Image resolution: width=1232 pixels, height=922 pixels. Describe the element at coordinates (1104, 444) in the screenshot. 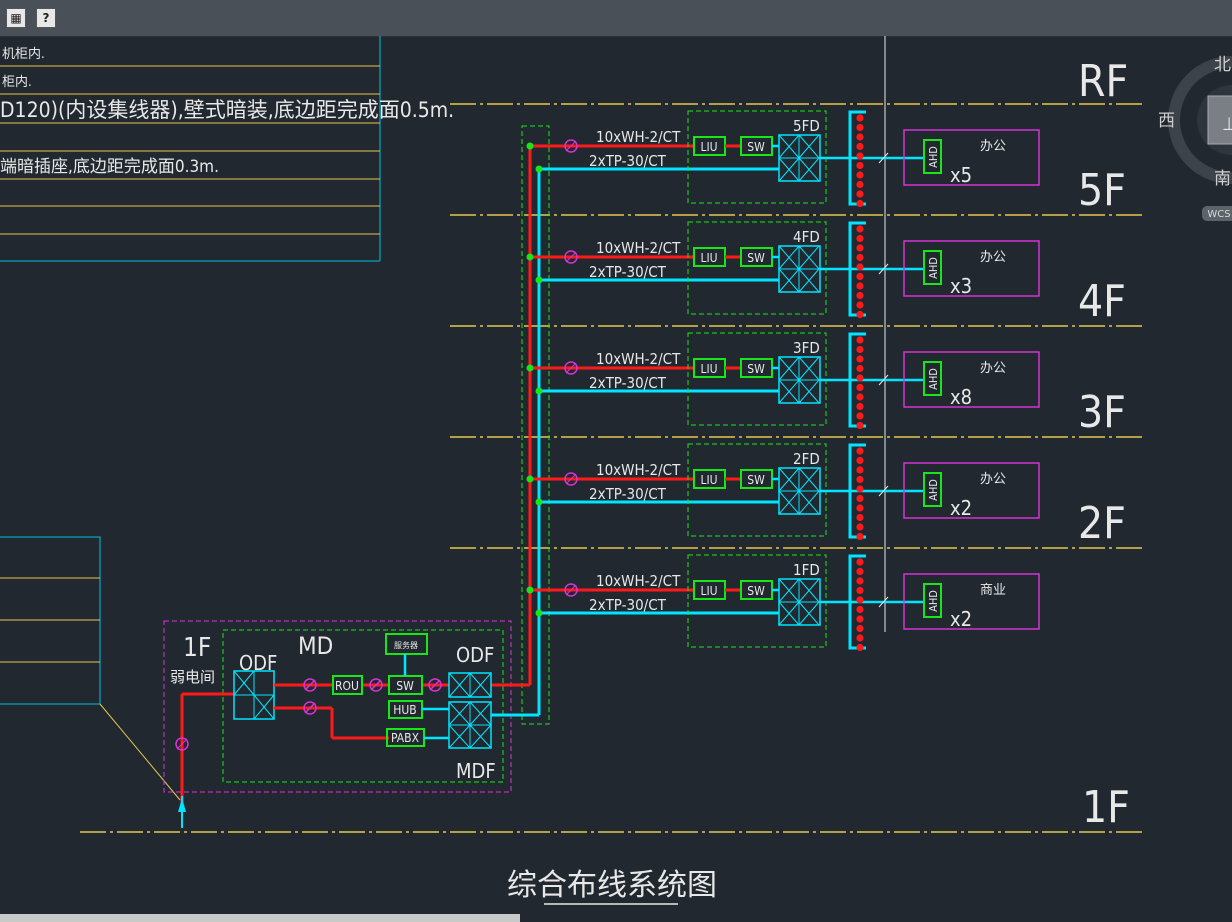

I see `floor-level-labels: RF 5F 4F 3F 2F 1F` at that location.